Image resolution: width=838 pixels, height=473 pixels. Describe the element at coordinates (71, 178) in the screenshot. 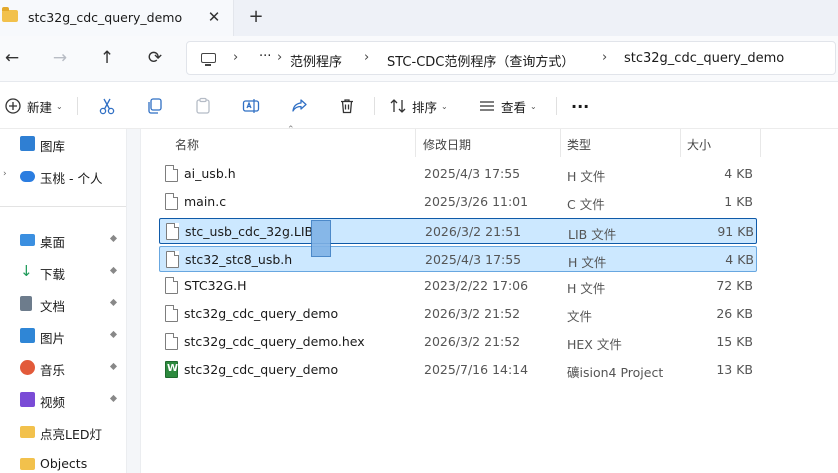

I see `sidebar-item-label: 玉桃 - 个人` at that location.